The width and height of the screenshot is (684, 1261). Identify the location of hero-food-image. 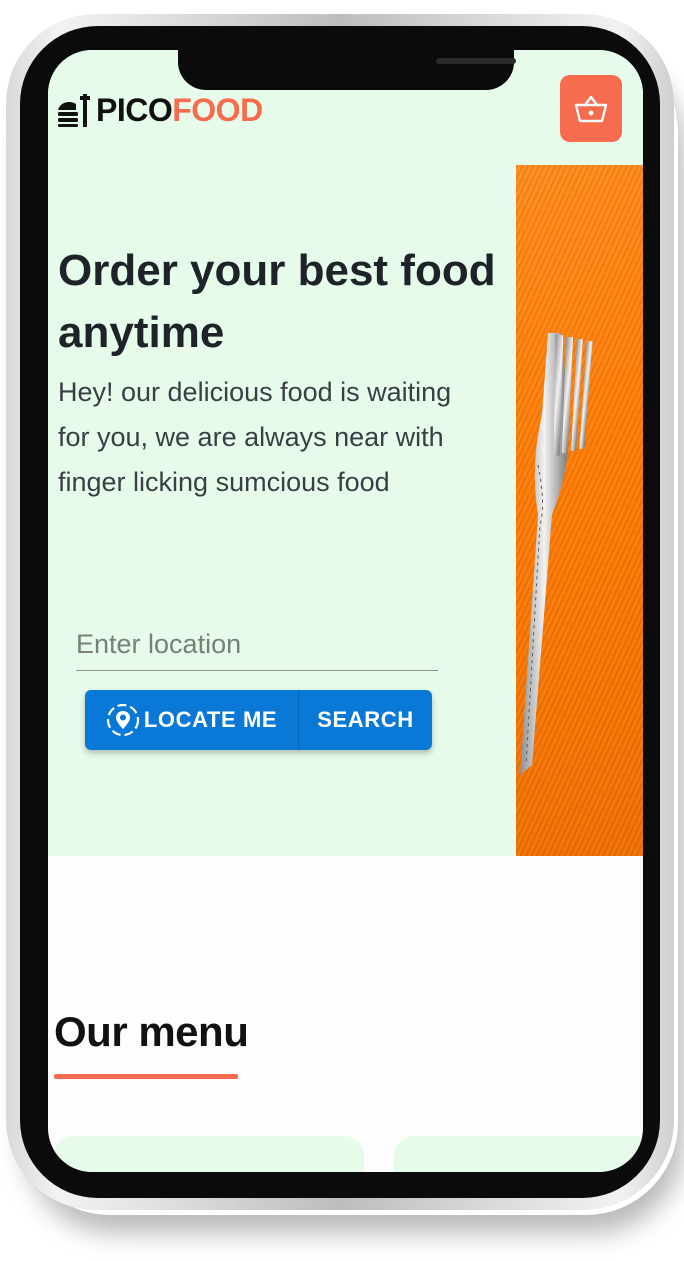
(579, 510).